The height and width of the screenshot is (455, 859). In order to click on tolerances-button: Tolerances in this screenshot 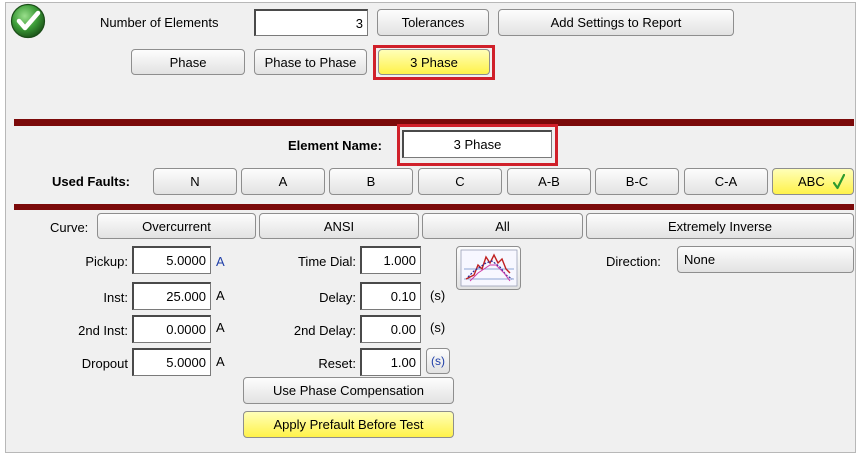, I will do `click(433, 22)`.